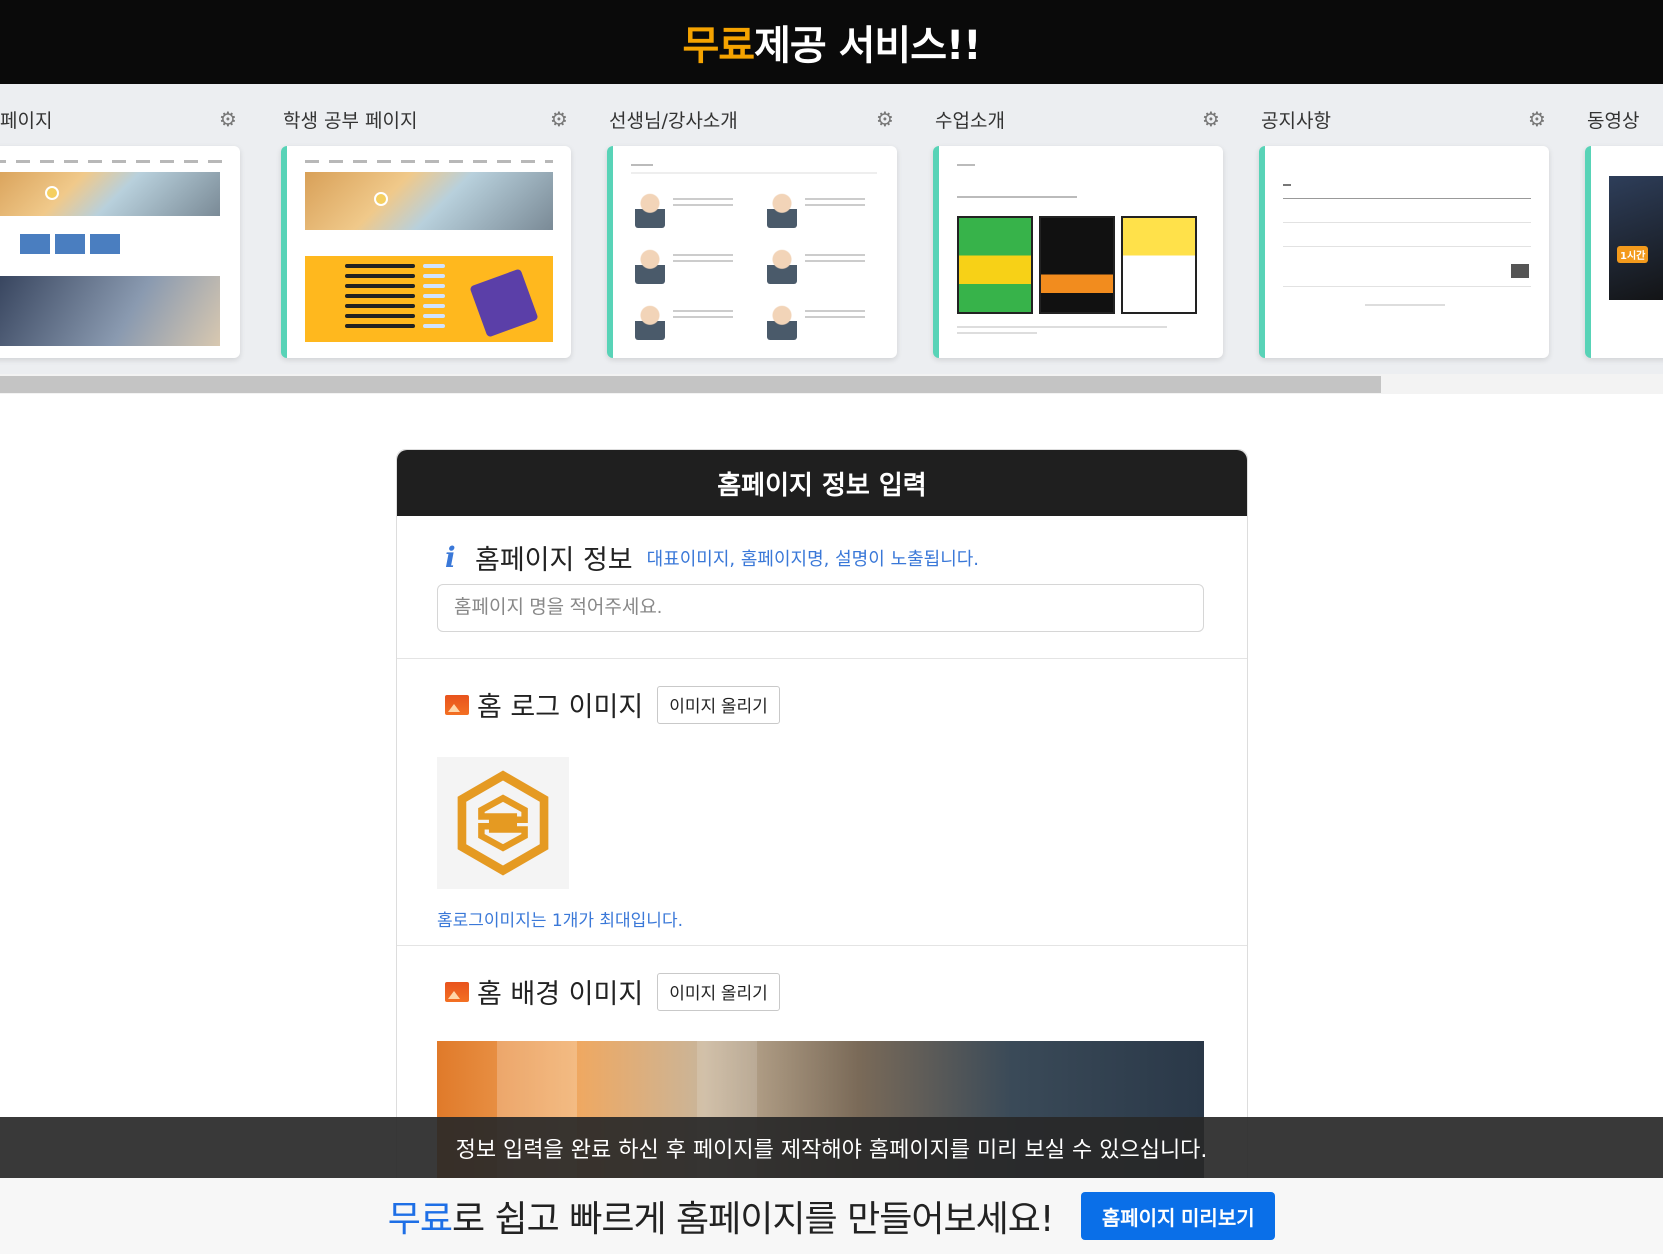  I want to click on thumb-button, so click(1520, 271).